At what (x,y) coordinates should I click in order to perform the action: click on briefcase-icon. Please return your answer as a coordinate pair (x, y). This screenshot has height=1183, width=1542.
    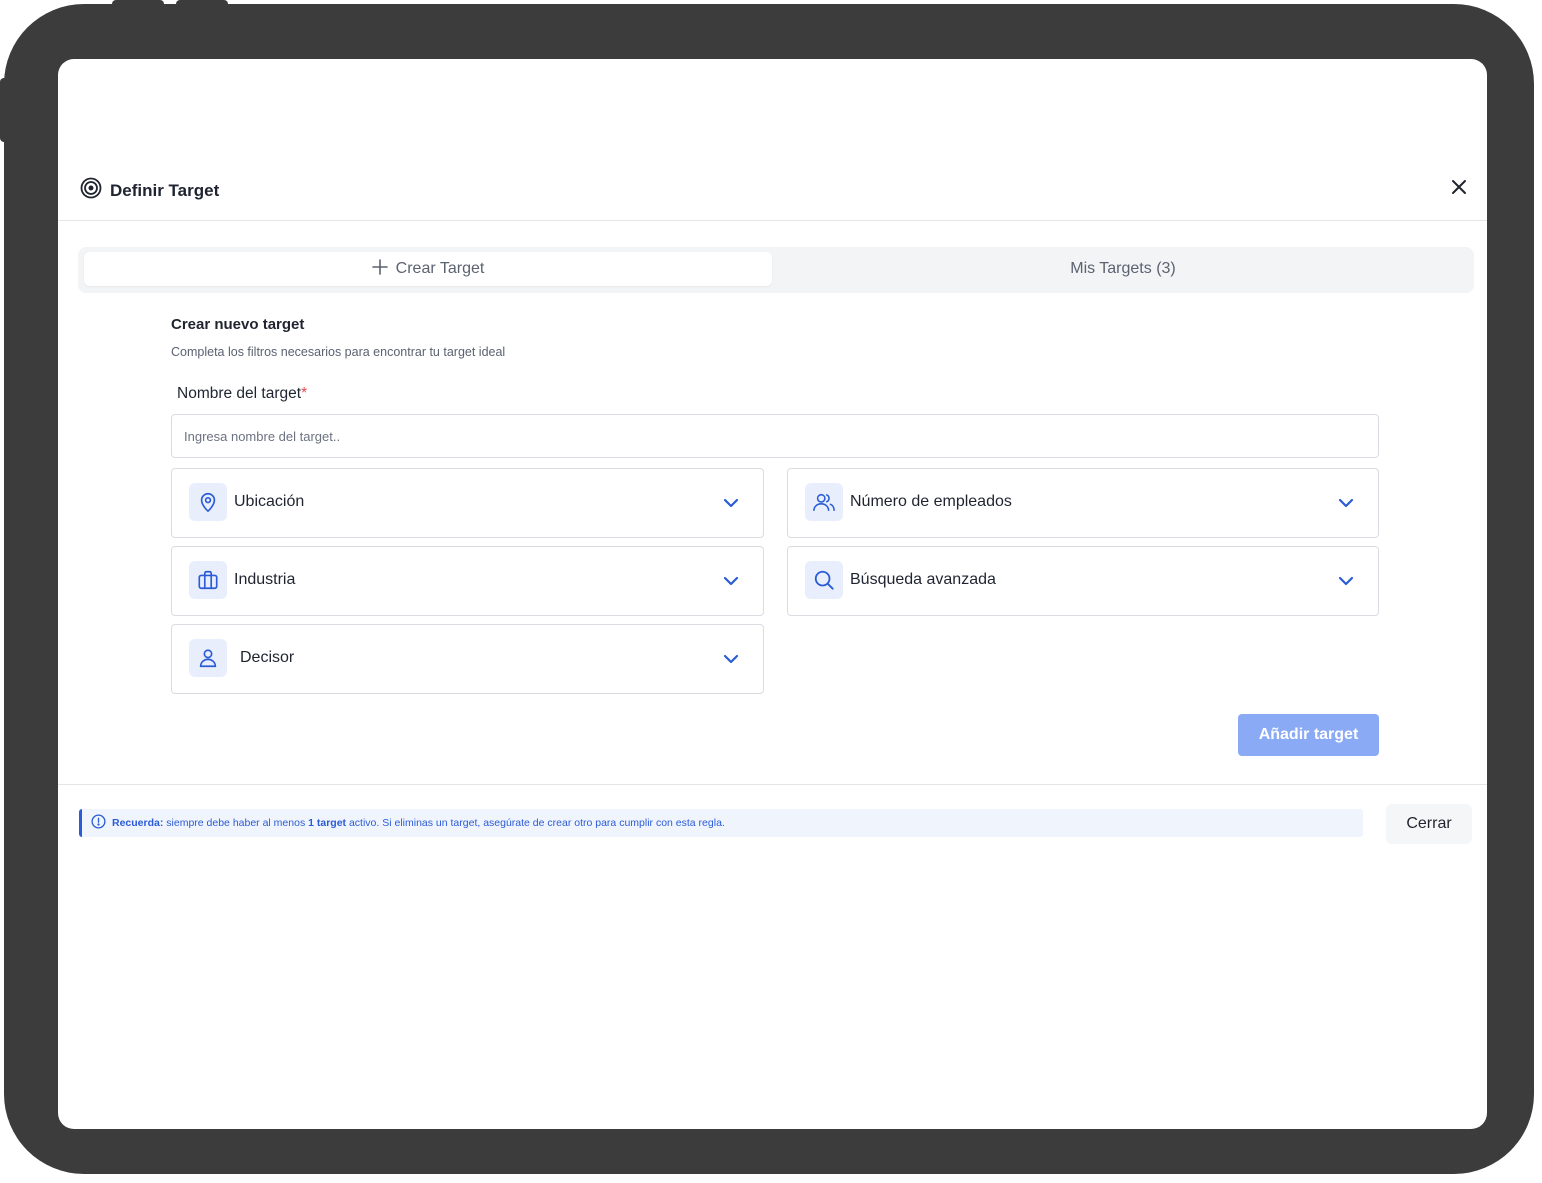
    Looking at the image, I should click on (208, 580).